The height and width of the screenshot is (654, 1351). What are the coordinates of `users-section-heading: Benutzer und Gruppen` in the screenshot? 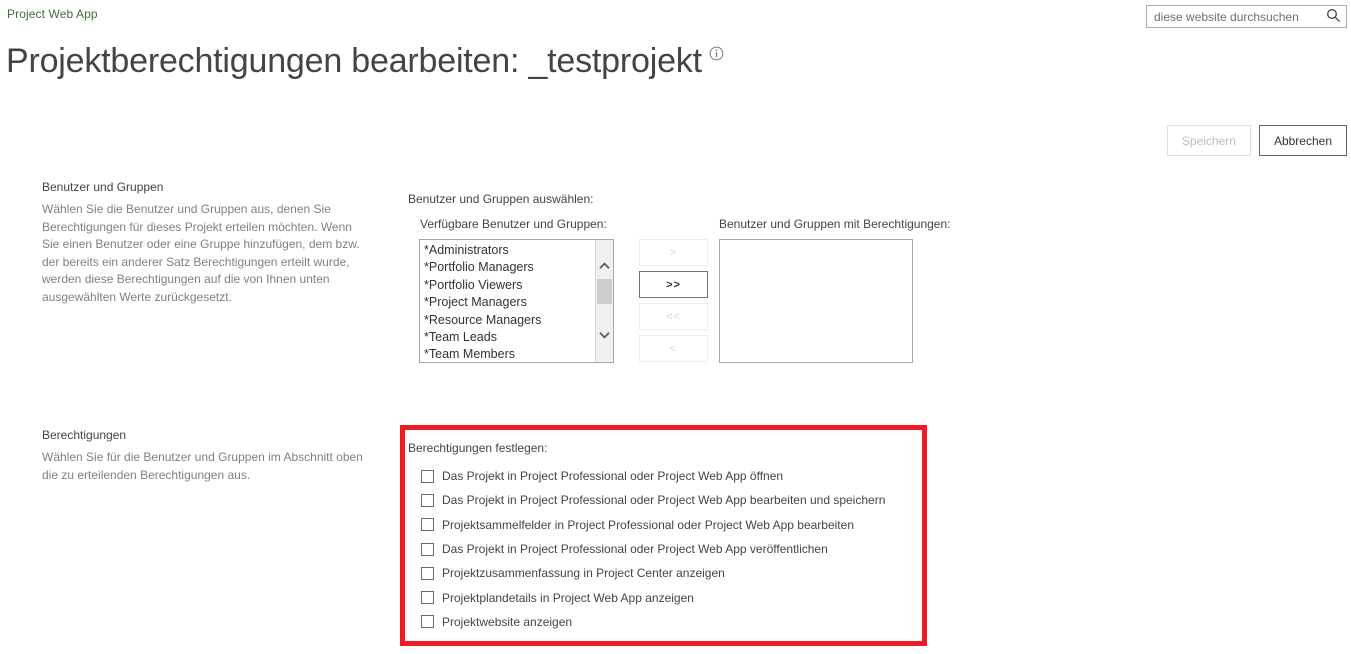 It's located at (103, 187).